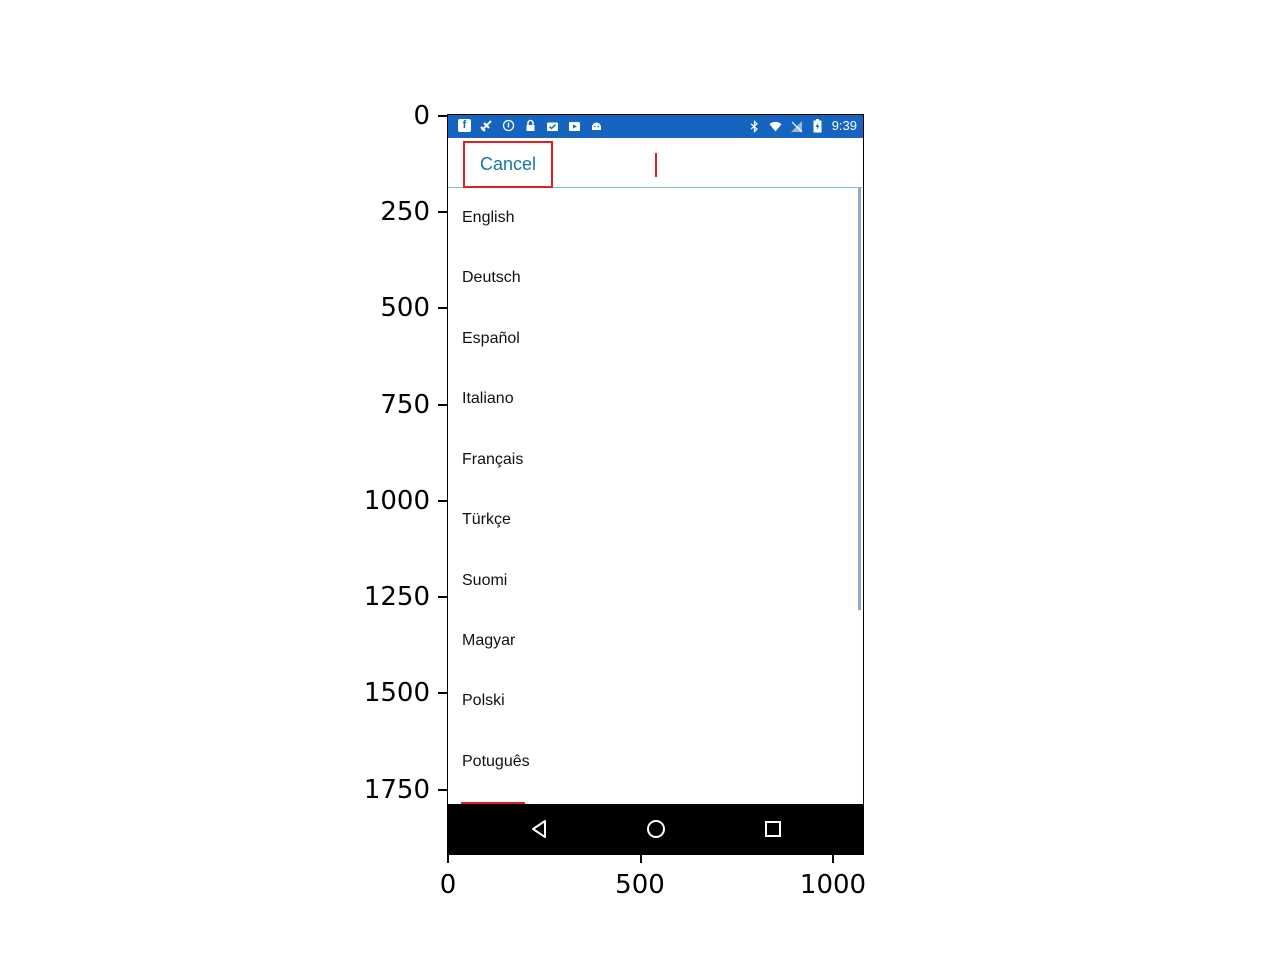 This screenshot has width=1280, height=960. Describe the element at coordinates (796, 126) in the screenshot. I see `no-signal-icon` at that location.